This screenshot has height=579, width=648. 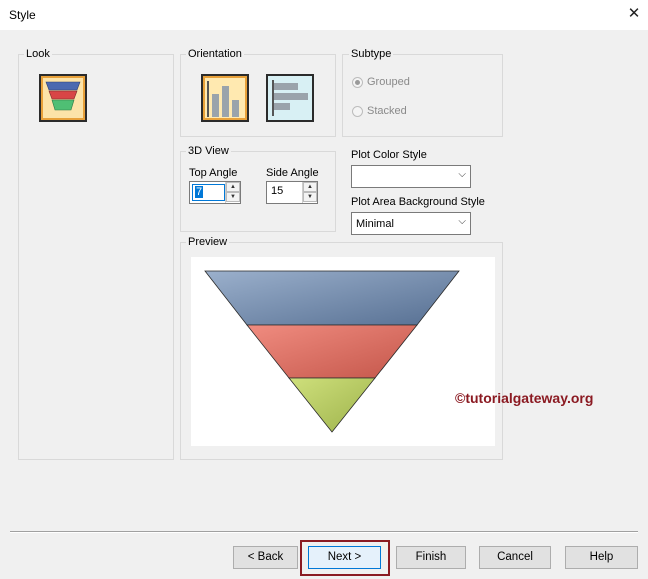 I want to click on side-angle-spinner: 15 ▲ ▼, so click(x=292, y=192).